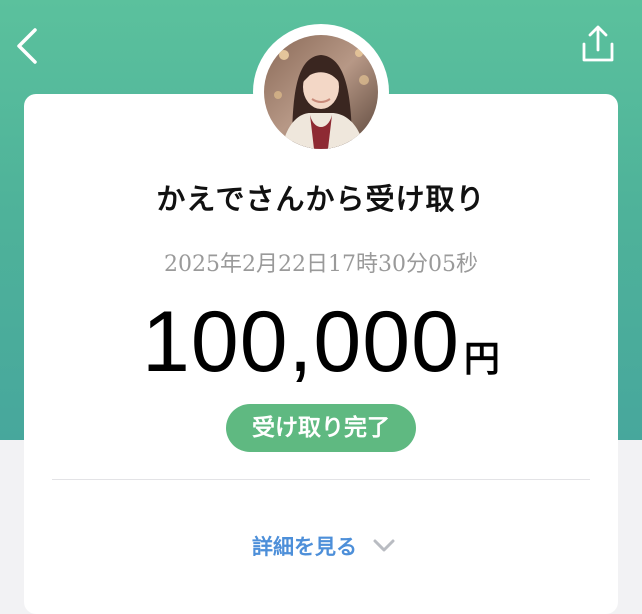  What do you see at coordinates (481, 359) in the screenshot?
I see `currency-label: 円` at bounding box center [481, 359].